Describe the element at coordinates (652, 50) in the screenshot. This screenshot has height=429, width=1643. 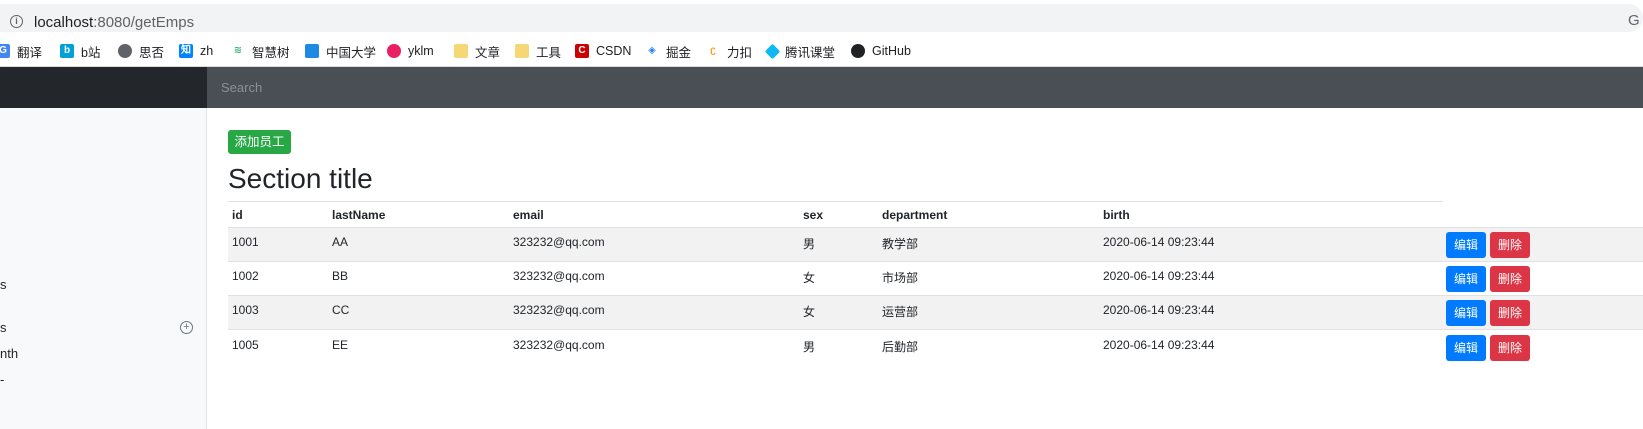
I see `juejin-icon: ◈` at that location.